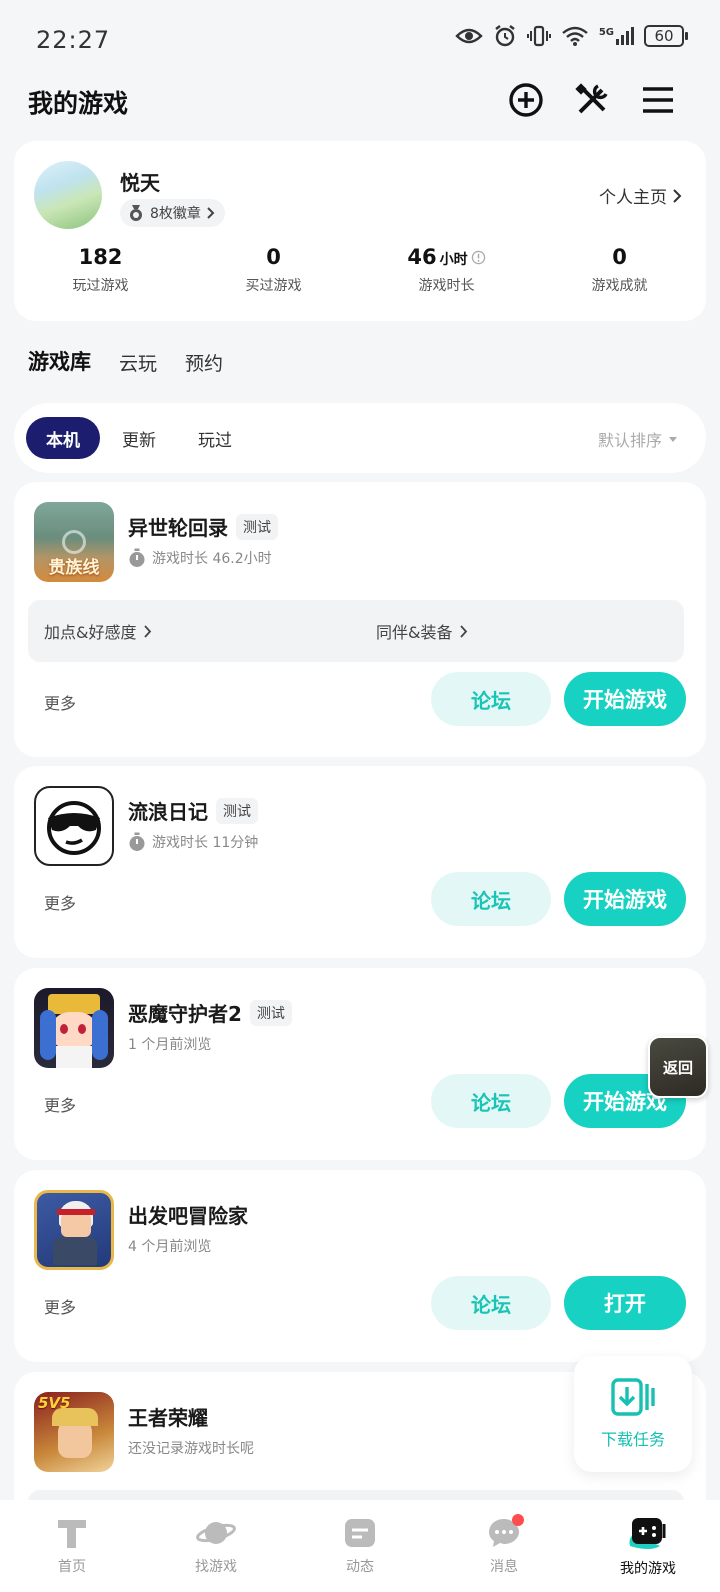 The width and height of the screenshot is (720, 1592). Describe the element at coordinates (100, 270) in the screenshot. I see `stat-played: 182 玩过游戏` at that location.